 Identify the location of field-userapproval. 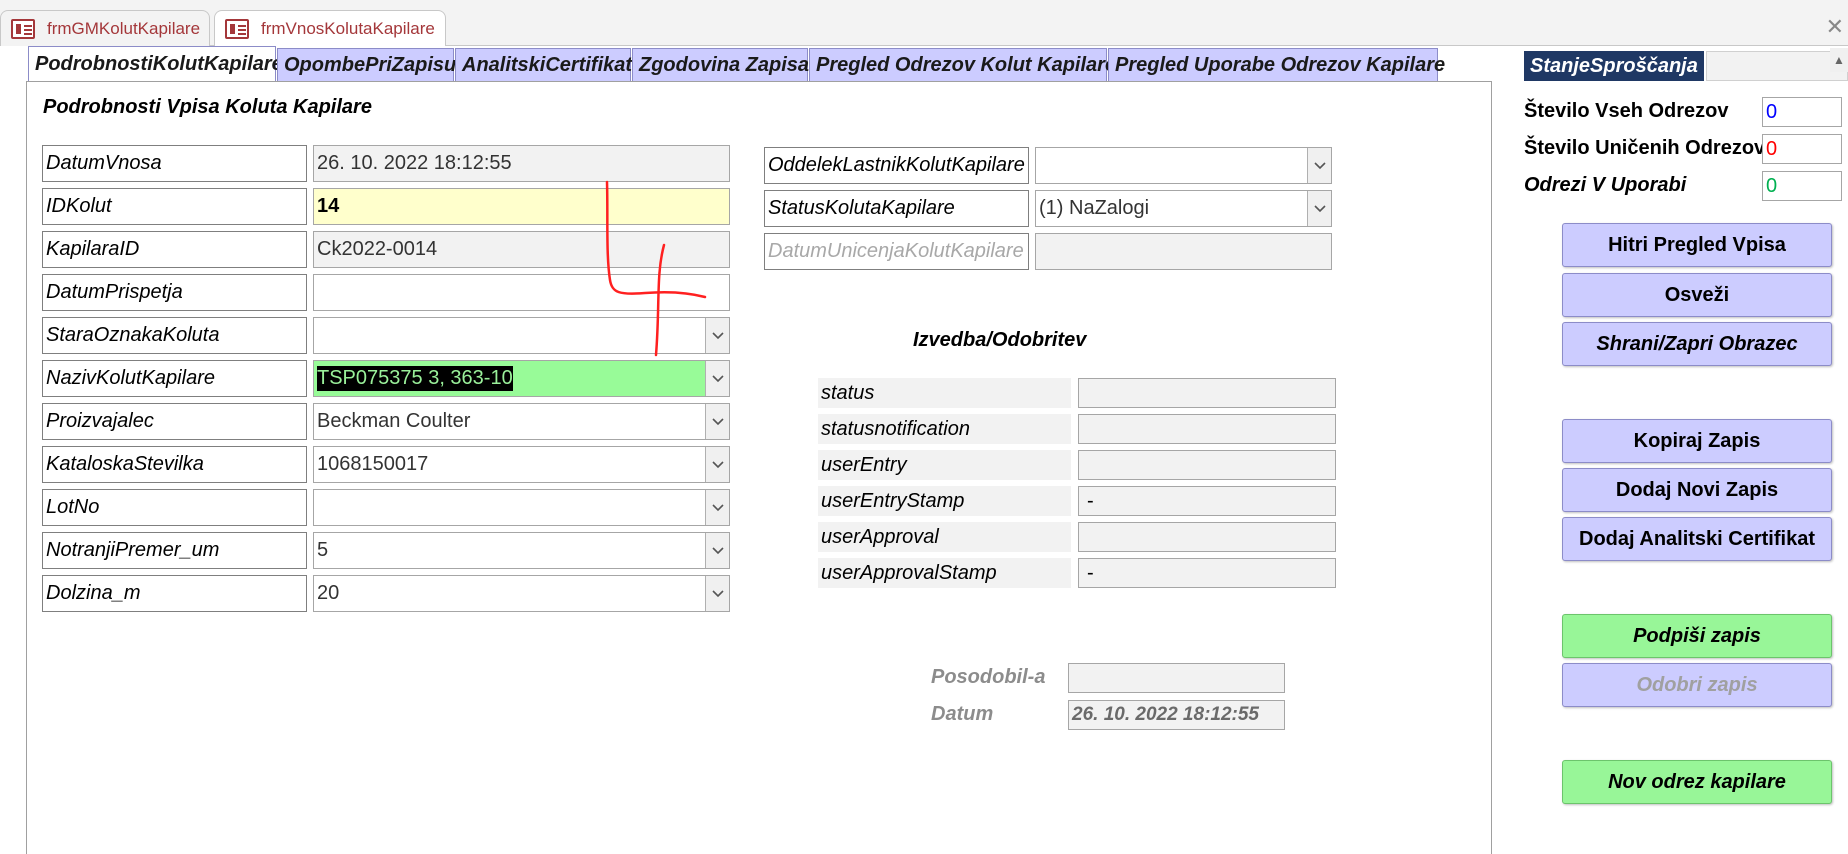
(1207, 537).